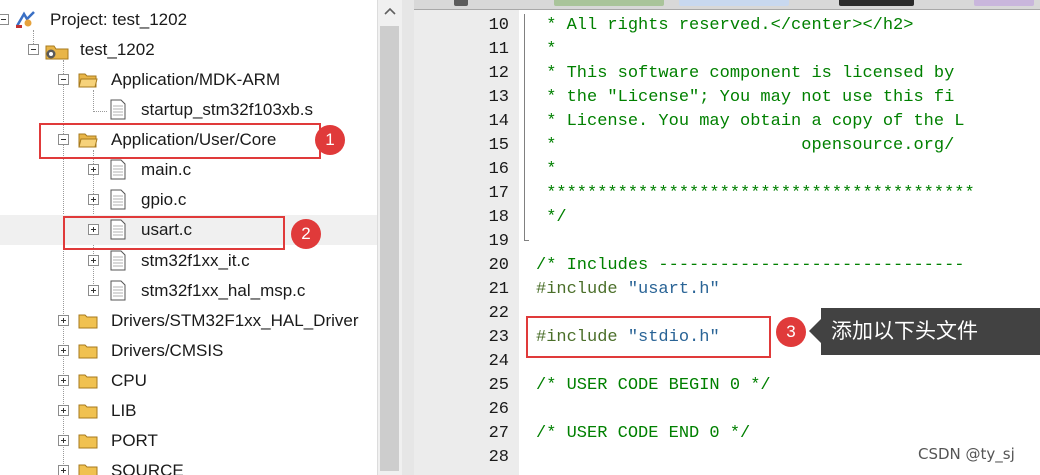 The width and height of the screenshot is (1040, 475). What do you see at coordinates (88, 80) in the screenshot?
I see `folder-open-icon` at bounding box center [88, 80].